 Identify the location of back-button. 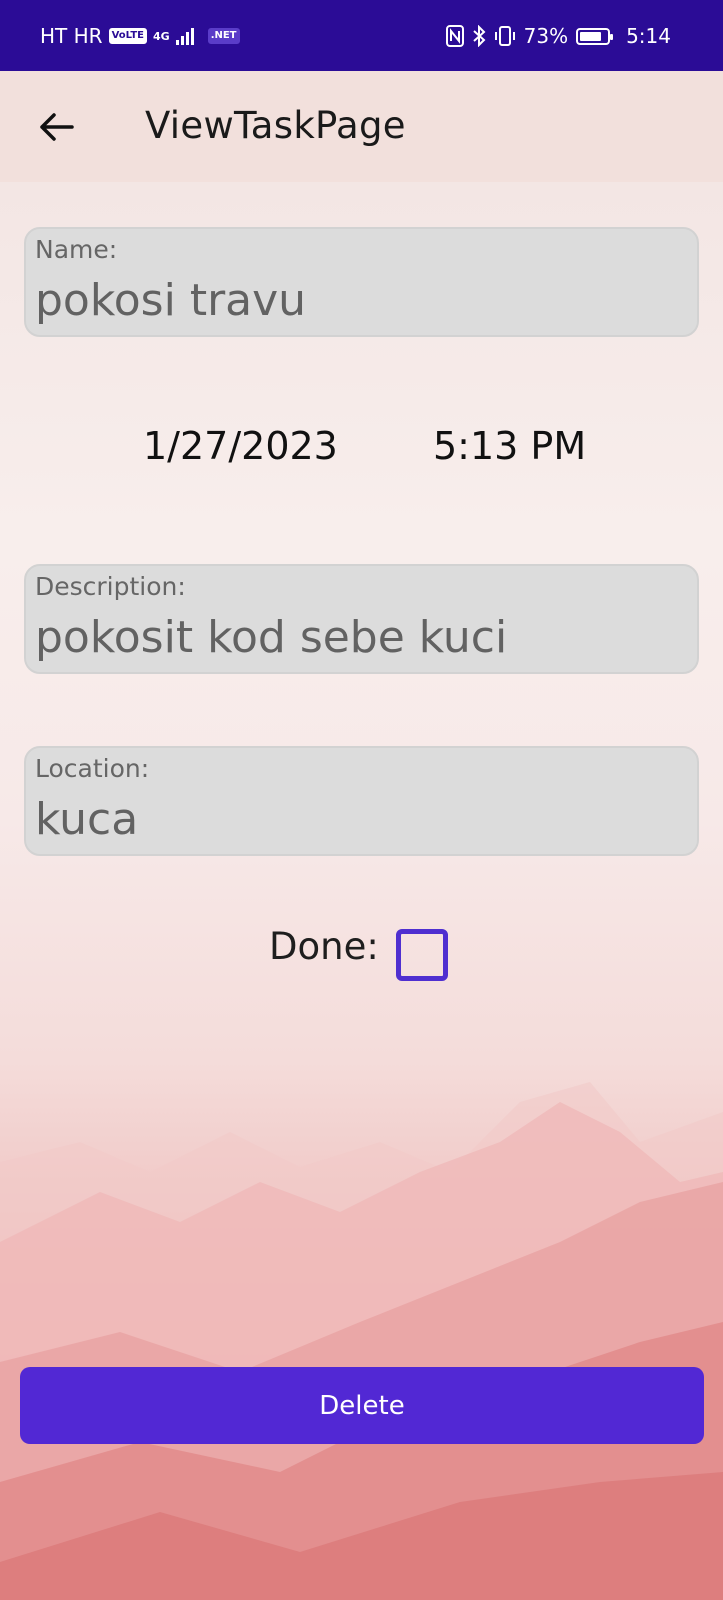
(56, 127).